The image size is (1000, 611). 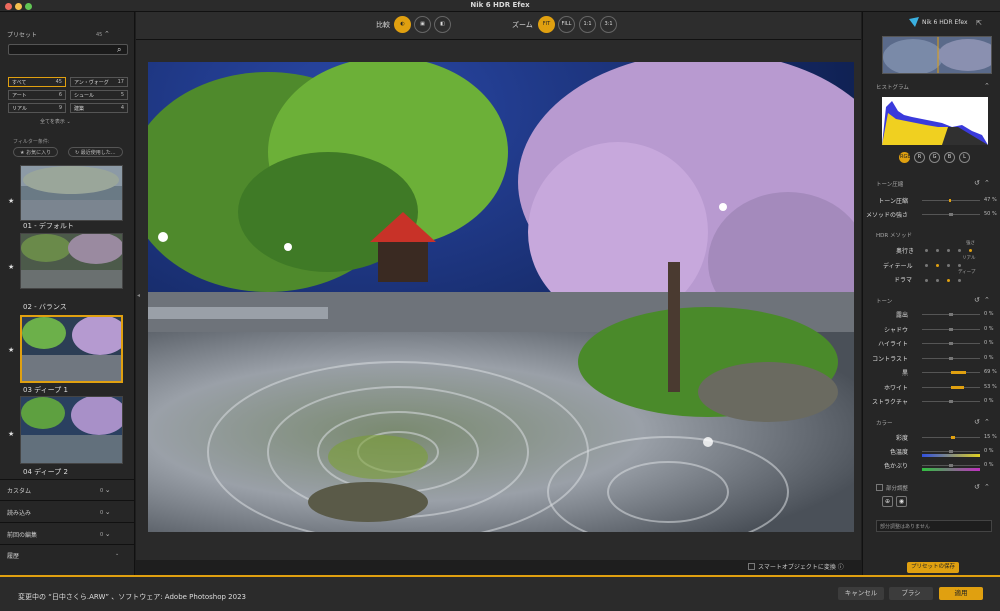 What do you see at coordinates (55, 121) in the screenshot?
I see `show-all-link: 全てを表示 ⌄` at bounding box center [55, 121].